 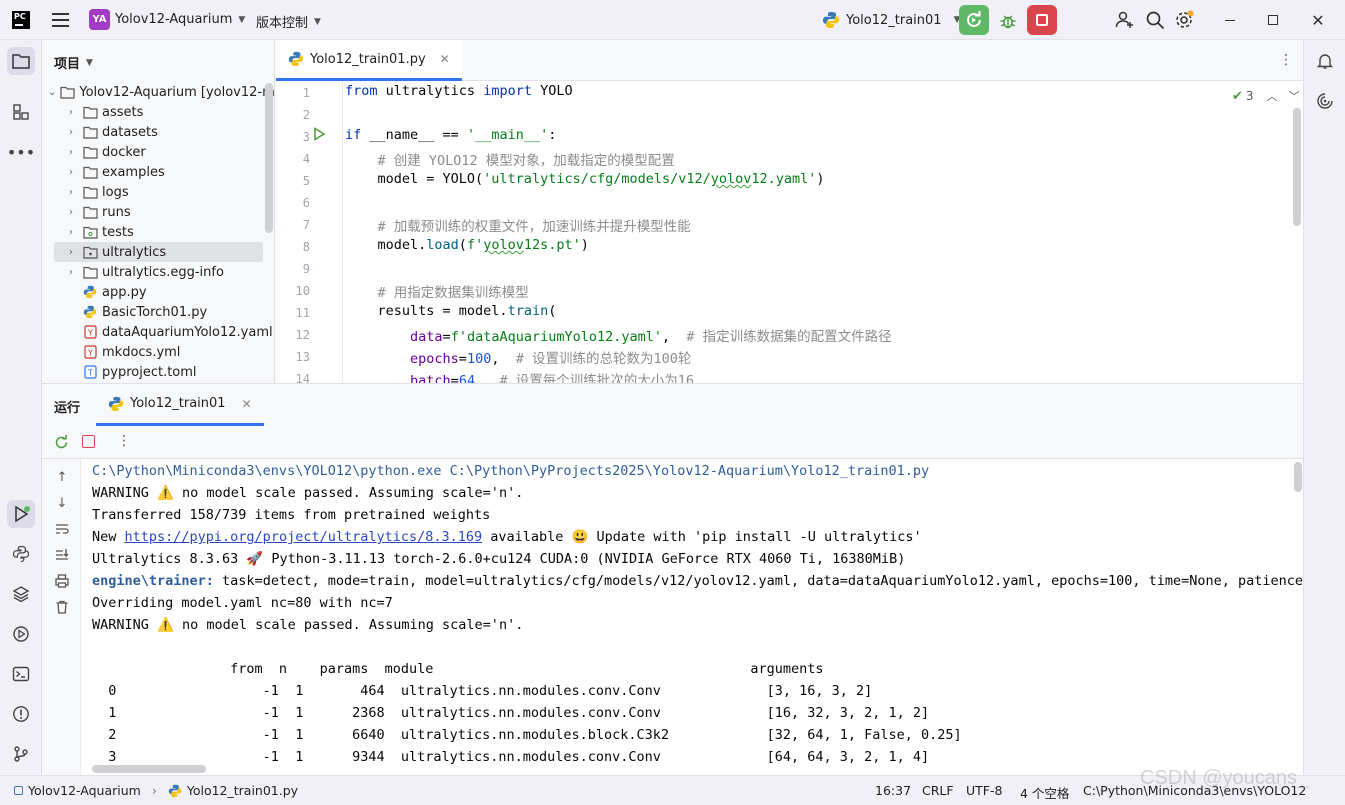 I want to click on console-scrollbar, so click(x=1298, y=477).